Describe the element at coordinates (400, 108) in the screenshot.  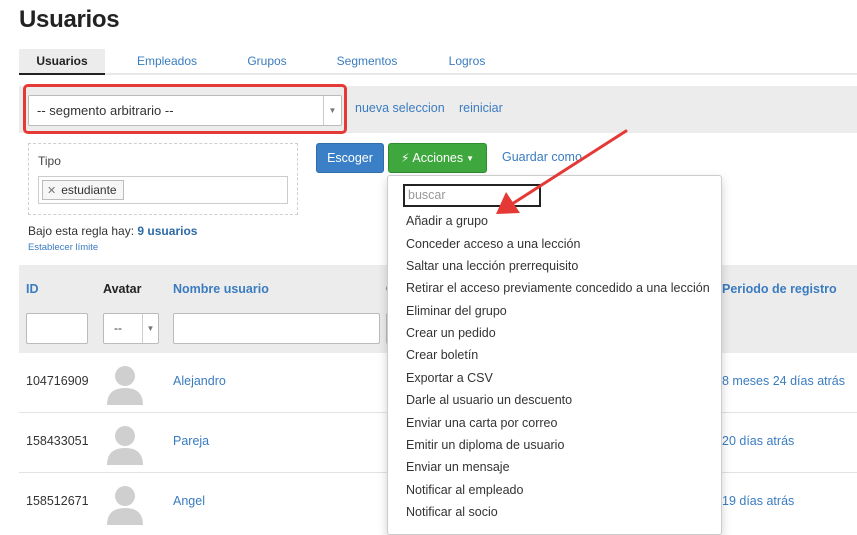
I see `new-selection-link: nueva seleccion` at that location.